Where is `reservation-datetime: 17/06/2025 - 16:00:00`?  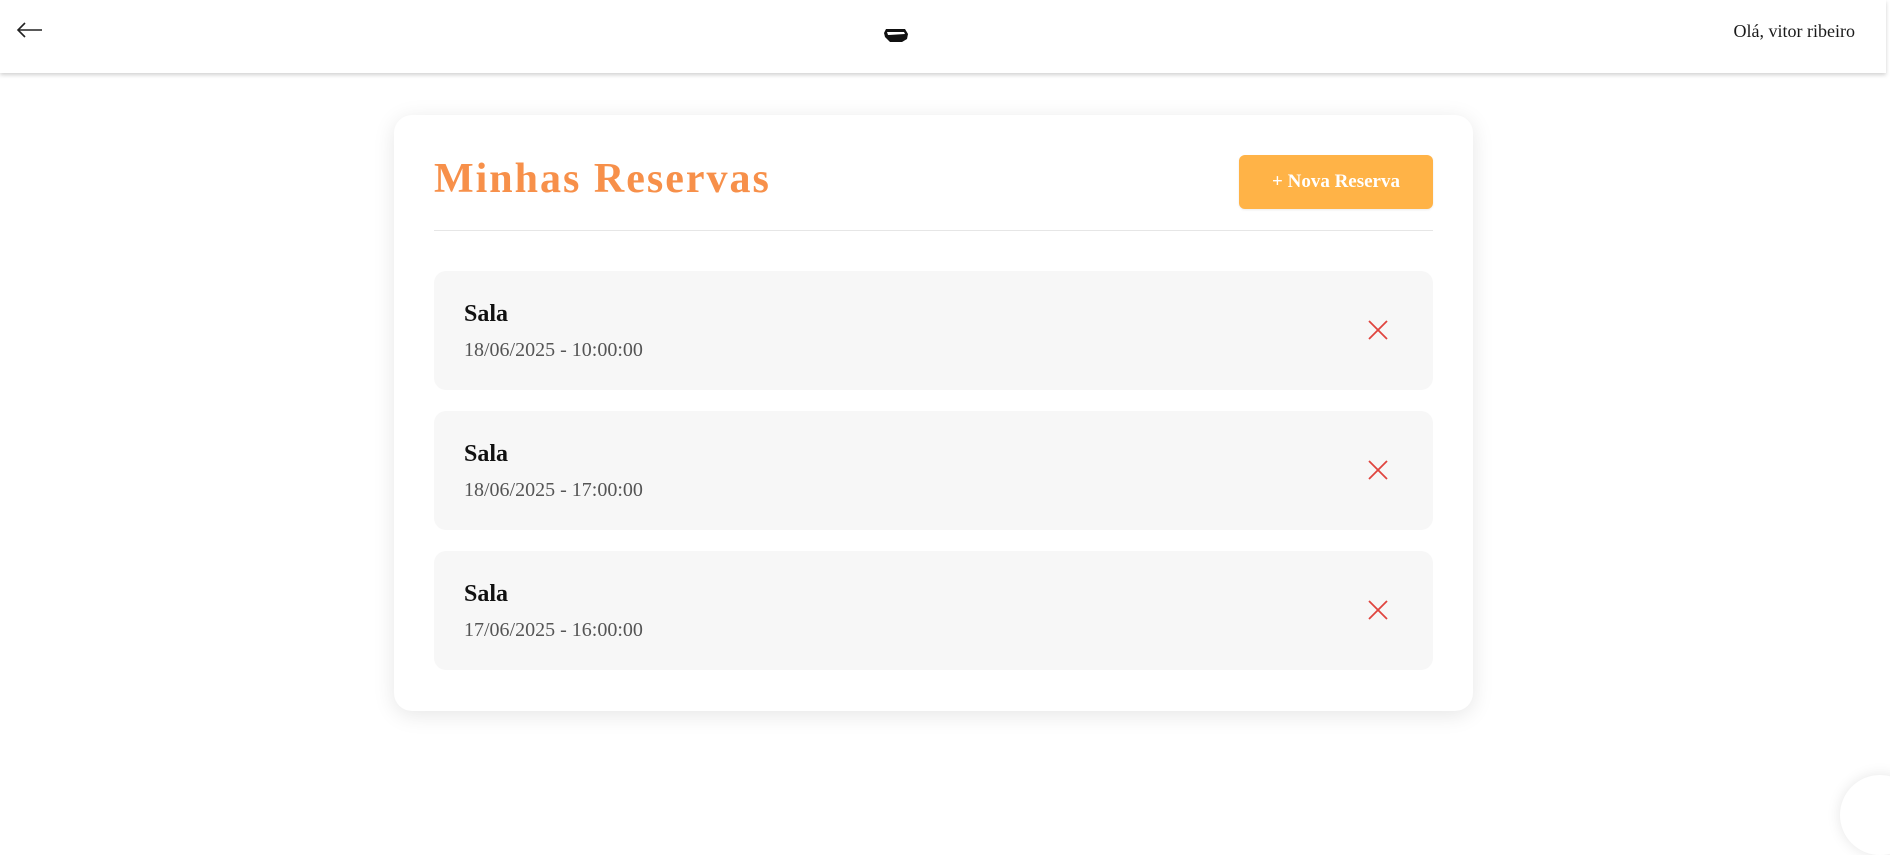 reservation-datetime: 17/06/2025 - 16:00:00 is located at coordinates (553, 630).